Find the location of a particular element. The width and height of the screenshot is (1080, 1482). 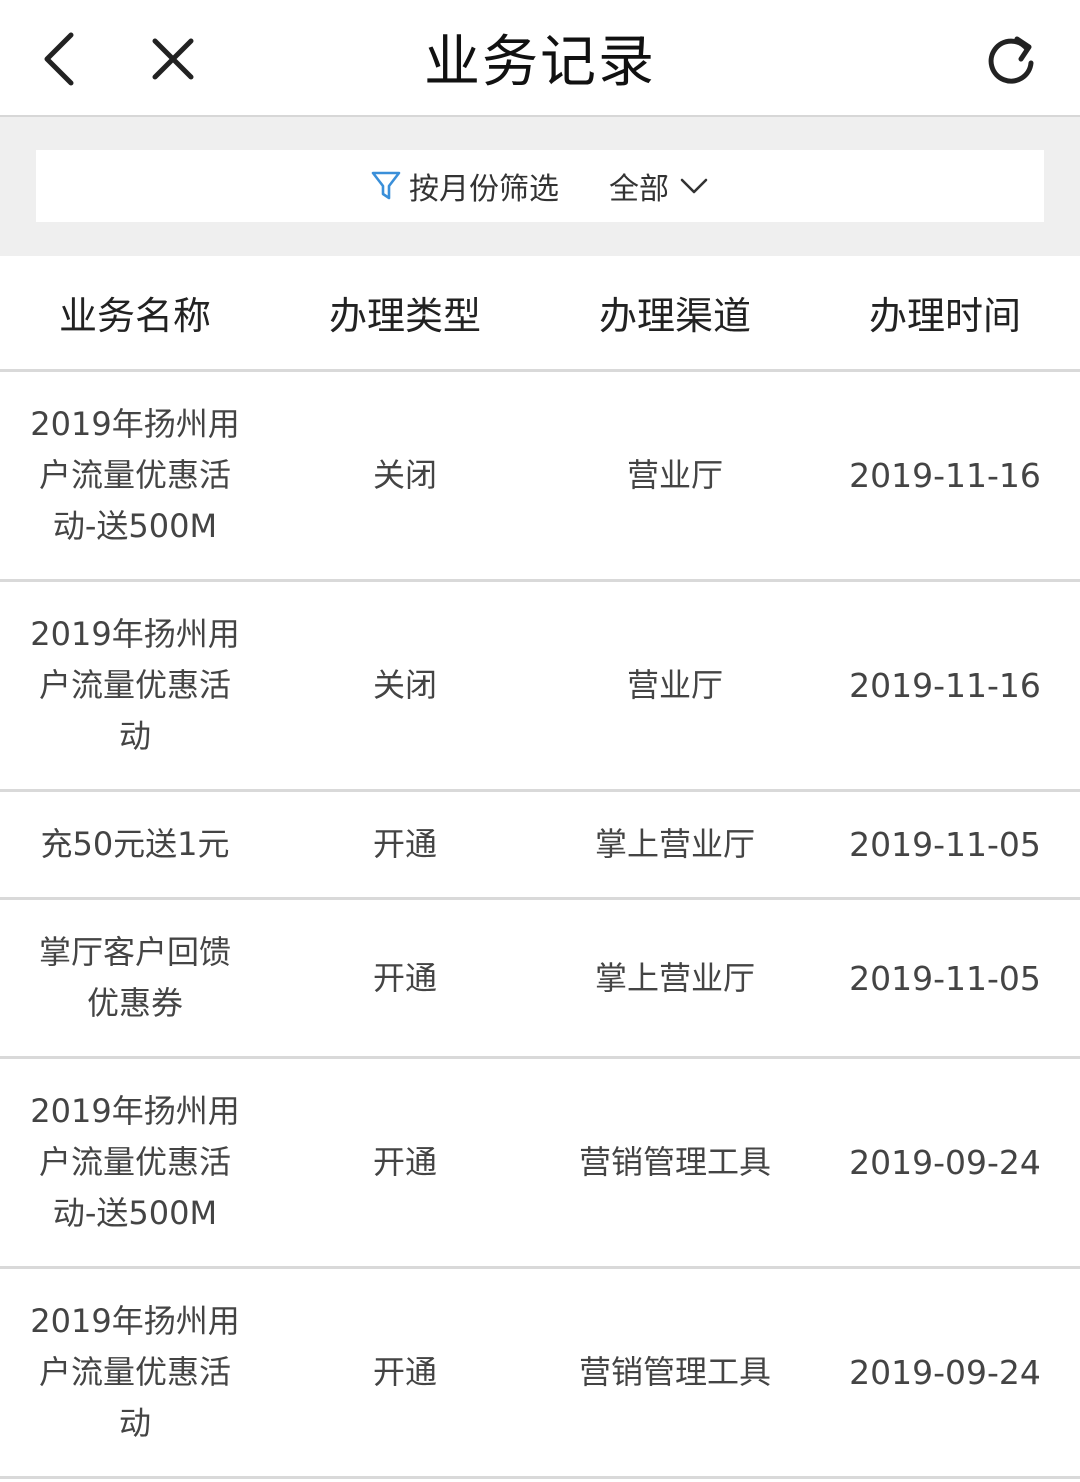

chevron-down-icon is located at coordinates (694, 186).